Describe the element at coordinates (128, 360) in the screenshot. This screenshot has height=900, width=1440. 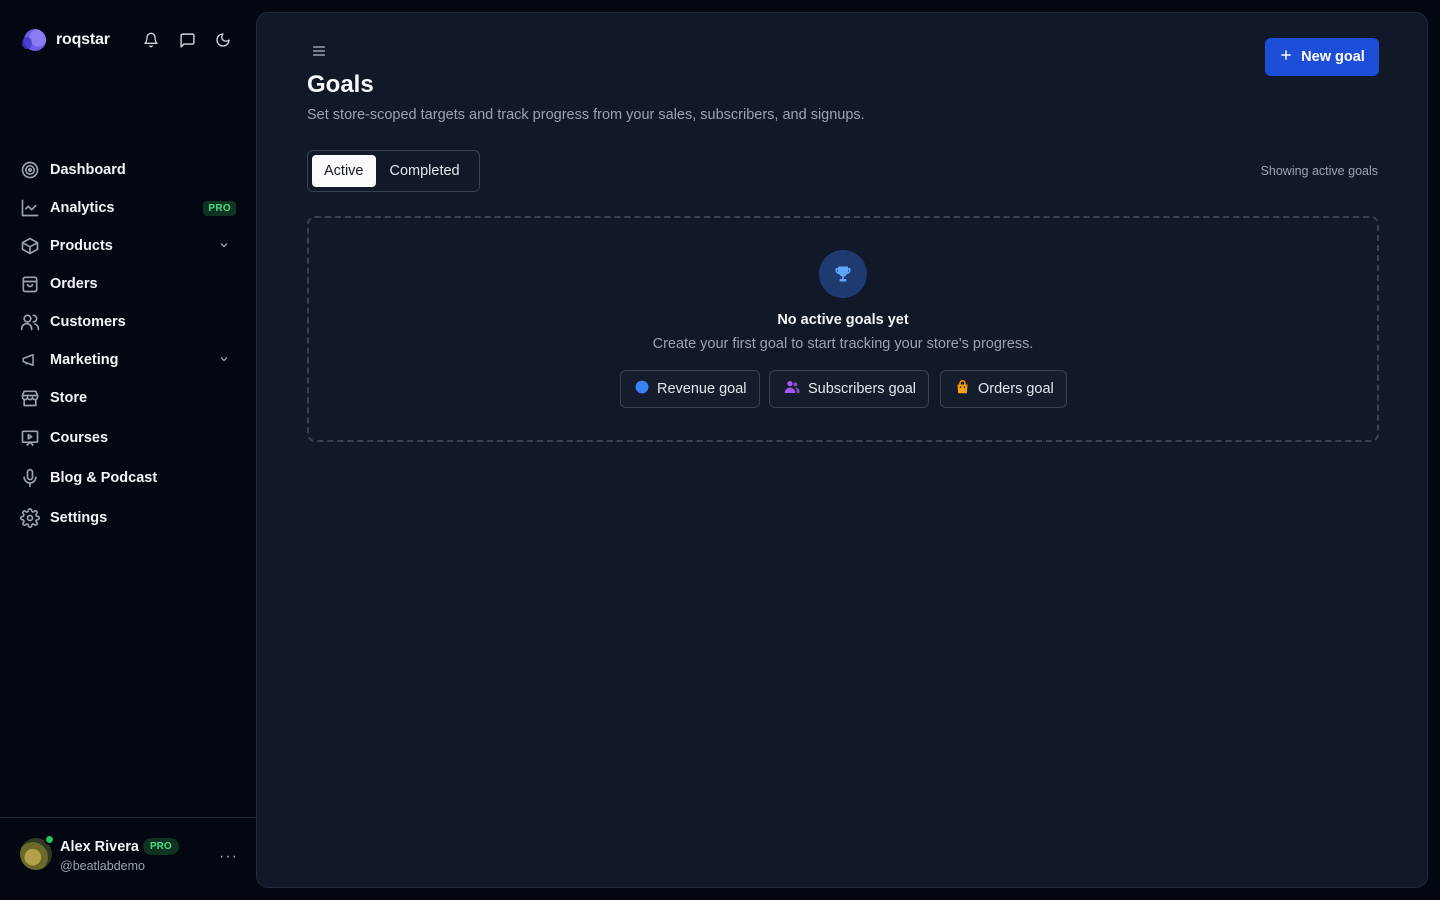
I see `sidebar-item-marketing: Marketing` at that location.